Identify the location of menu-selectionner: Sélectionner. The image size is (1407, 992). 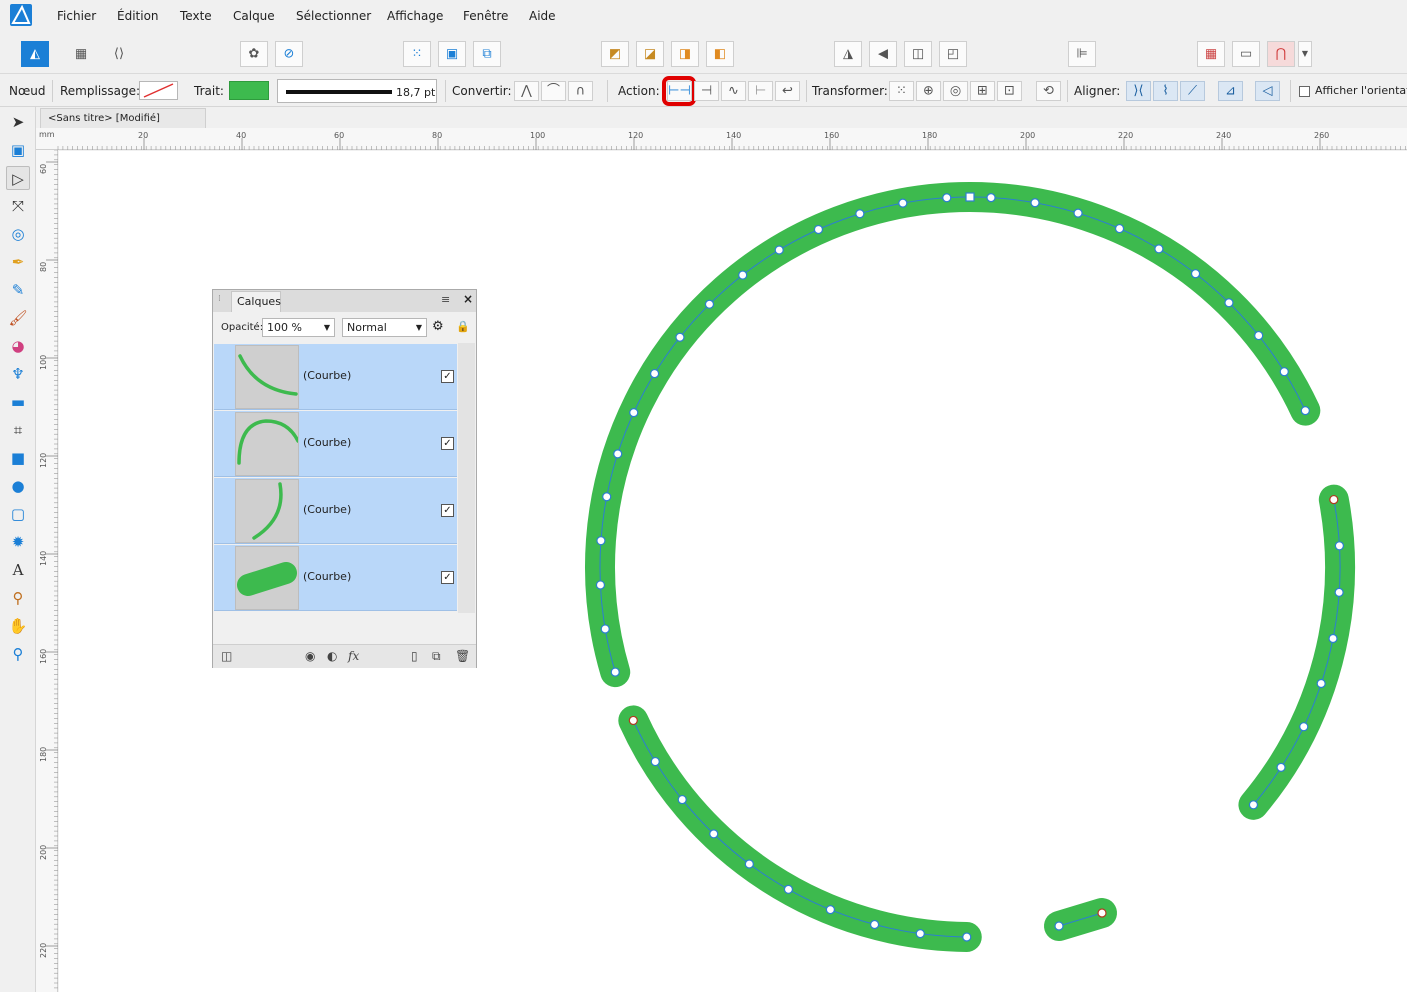
(333, 16).